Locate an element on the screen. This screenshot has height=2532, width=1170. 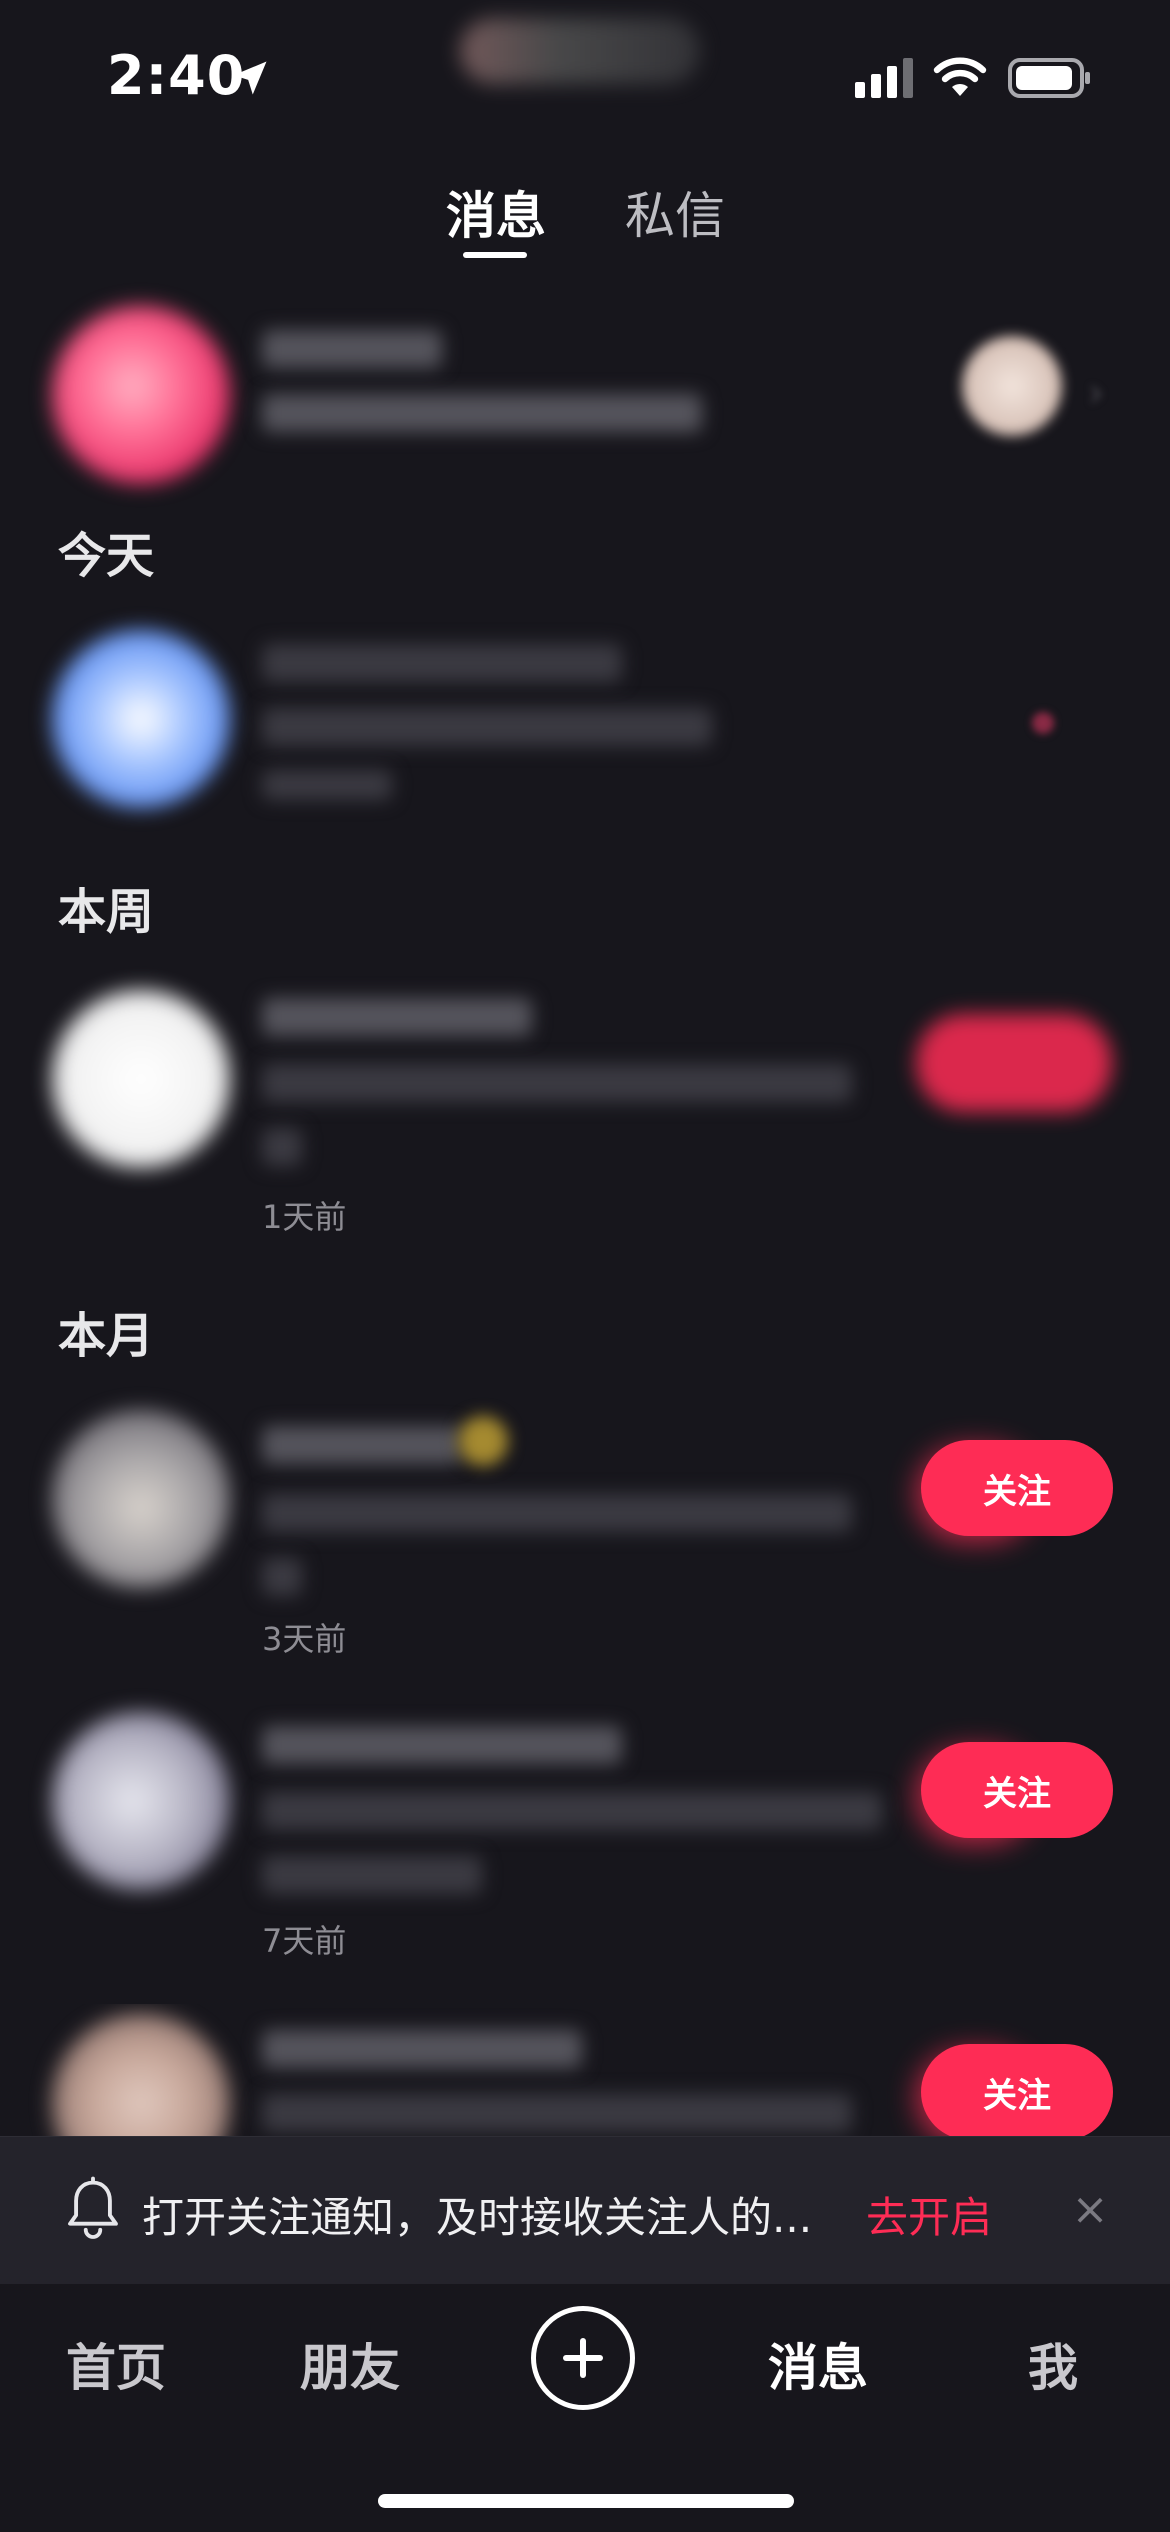
blurred-emoji is located at coordinates (483, 1441).